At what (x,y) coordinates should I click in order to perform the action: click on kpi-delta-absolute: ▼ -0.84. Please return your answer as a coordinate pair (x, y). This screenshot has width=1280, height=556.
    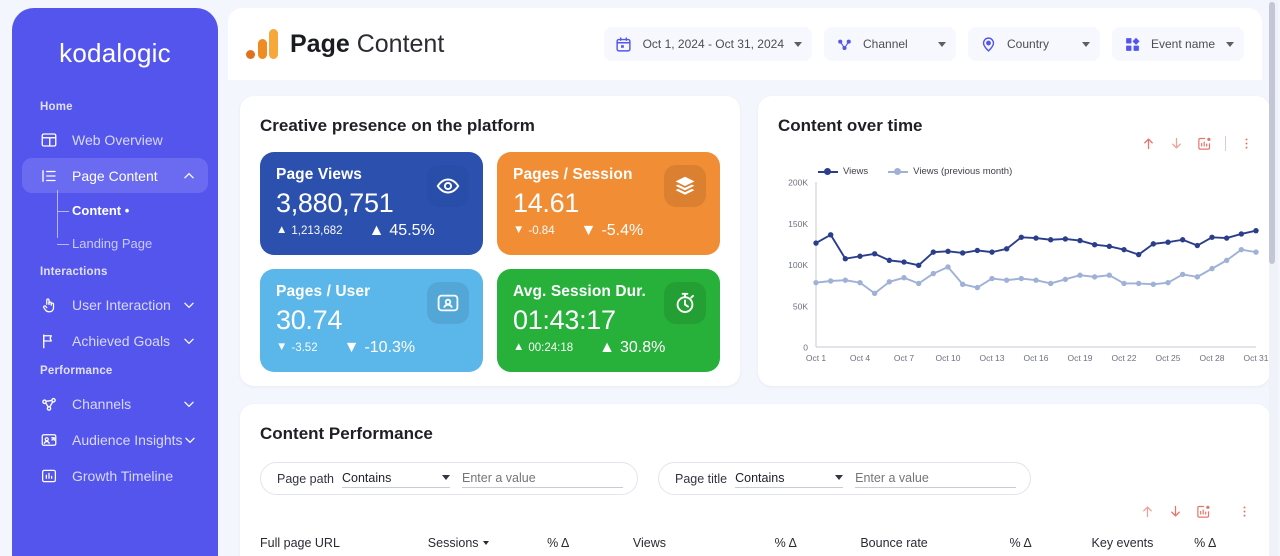
    Looking at the image, I should click on (534, 231).